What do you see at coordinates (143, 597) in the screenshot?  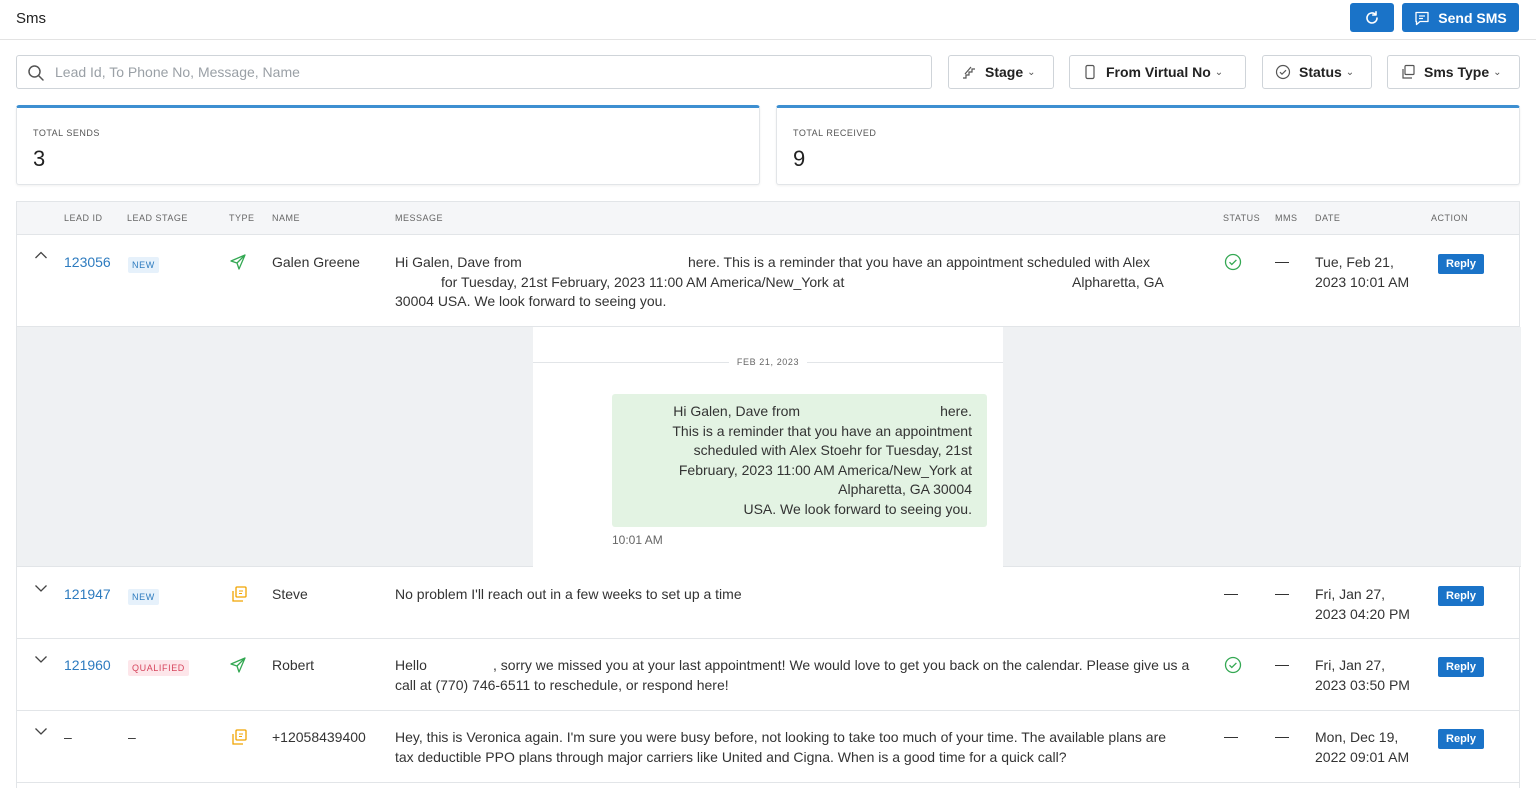 I see `stage-badge: NEW` at bounding box center [143, 597].